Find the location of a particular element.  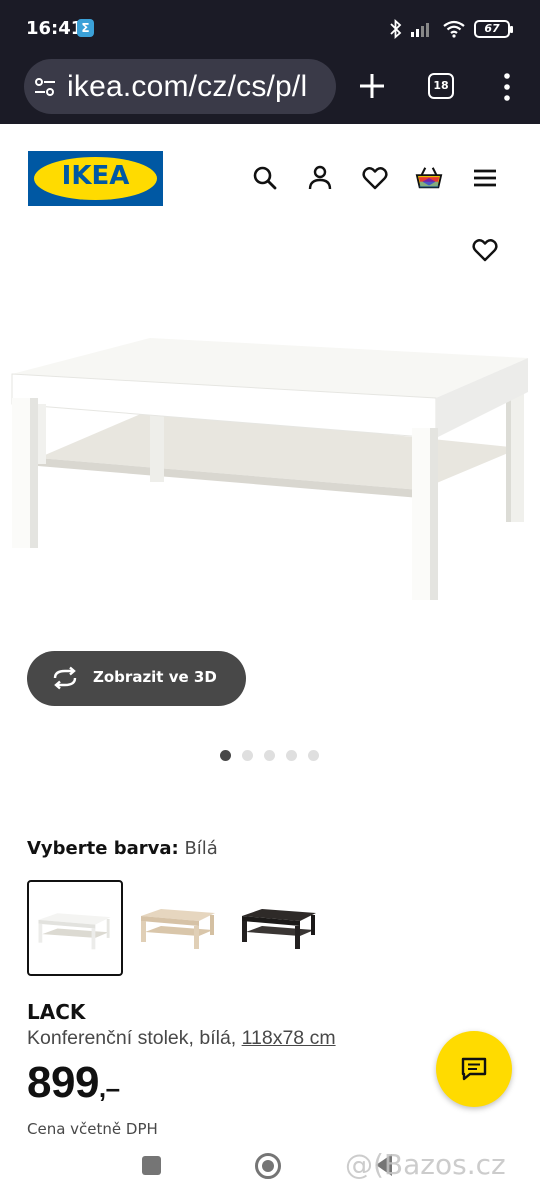

view-in-3d-button: Zobrazit ve 3D is located at coordinates (136, 678).